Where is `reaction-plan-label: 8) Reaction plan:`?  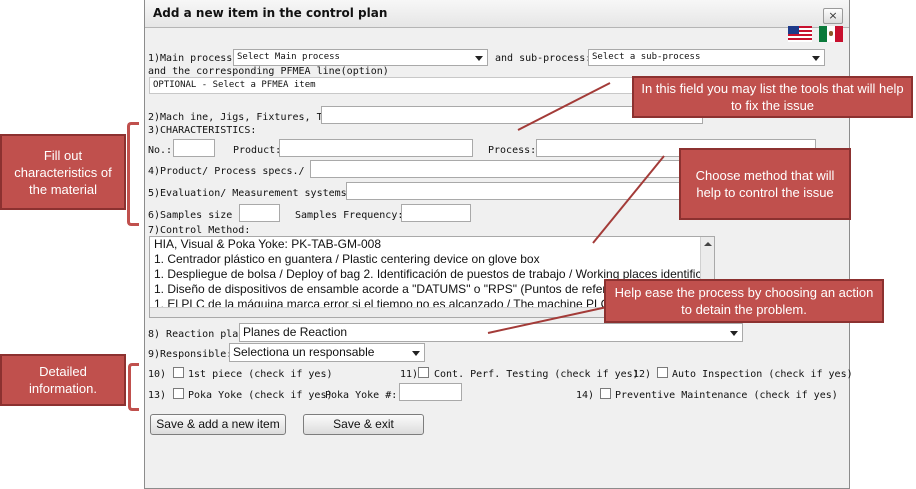
reaction-plan-label: 8) Reaction plan: is located at coordinates (199, 334).